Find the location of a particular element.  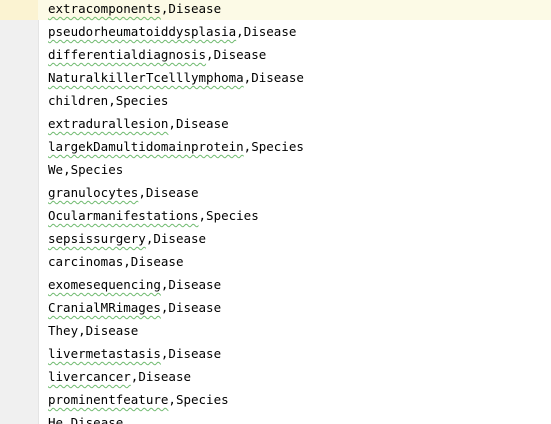

entity-text: carcinomas is located at coordinates (86, 261).